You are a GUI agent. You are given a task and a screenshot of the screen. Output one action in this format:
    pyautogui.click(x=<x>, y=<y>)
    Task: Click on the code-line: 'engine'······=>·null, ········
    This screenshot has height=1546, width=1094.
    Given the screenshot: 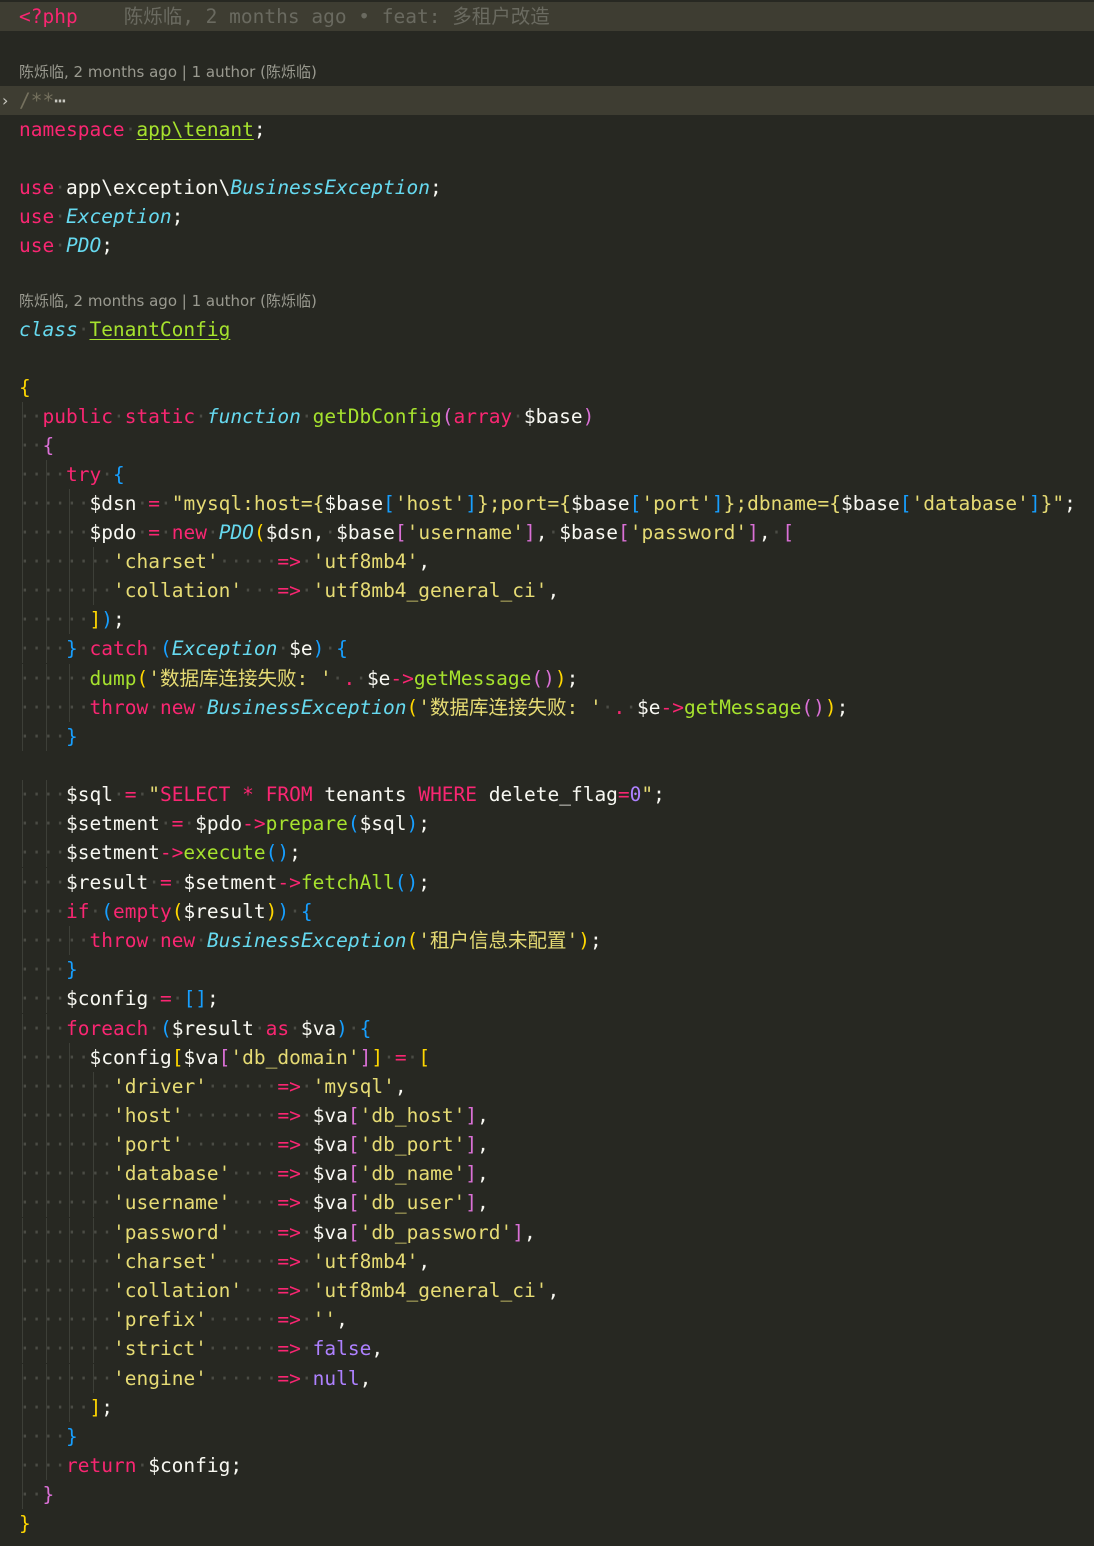 What is the action you would take?
    pyautogui.click(x=547, y=1378)
    